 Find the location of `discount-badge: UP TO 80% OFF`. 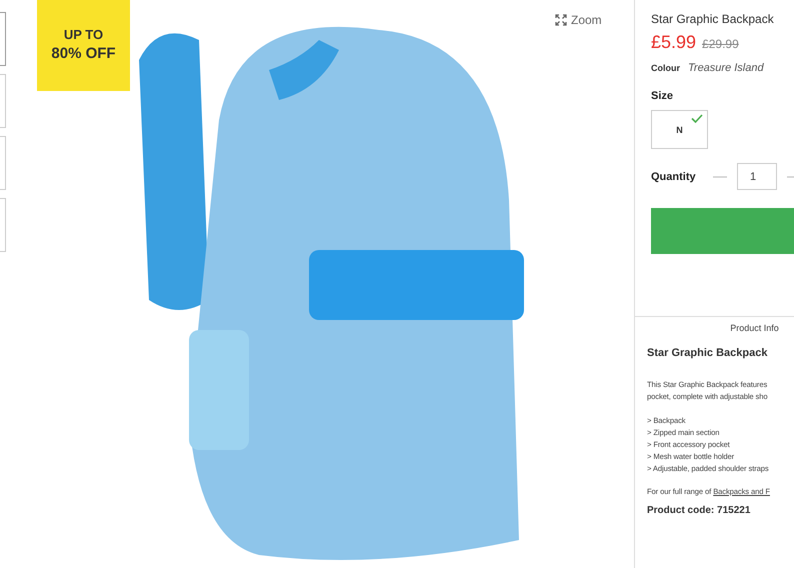

discount-badge: UP TO 80% OFF is located at coordinates (83, 45).